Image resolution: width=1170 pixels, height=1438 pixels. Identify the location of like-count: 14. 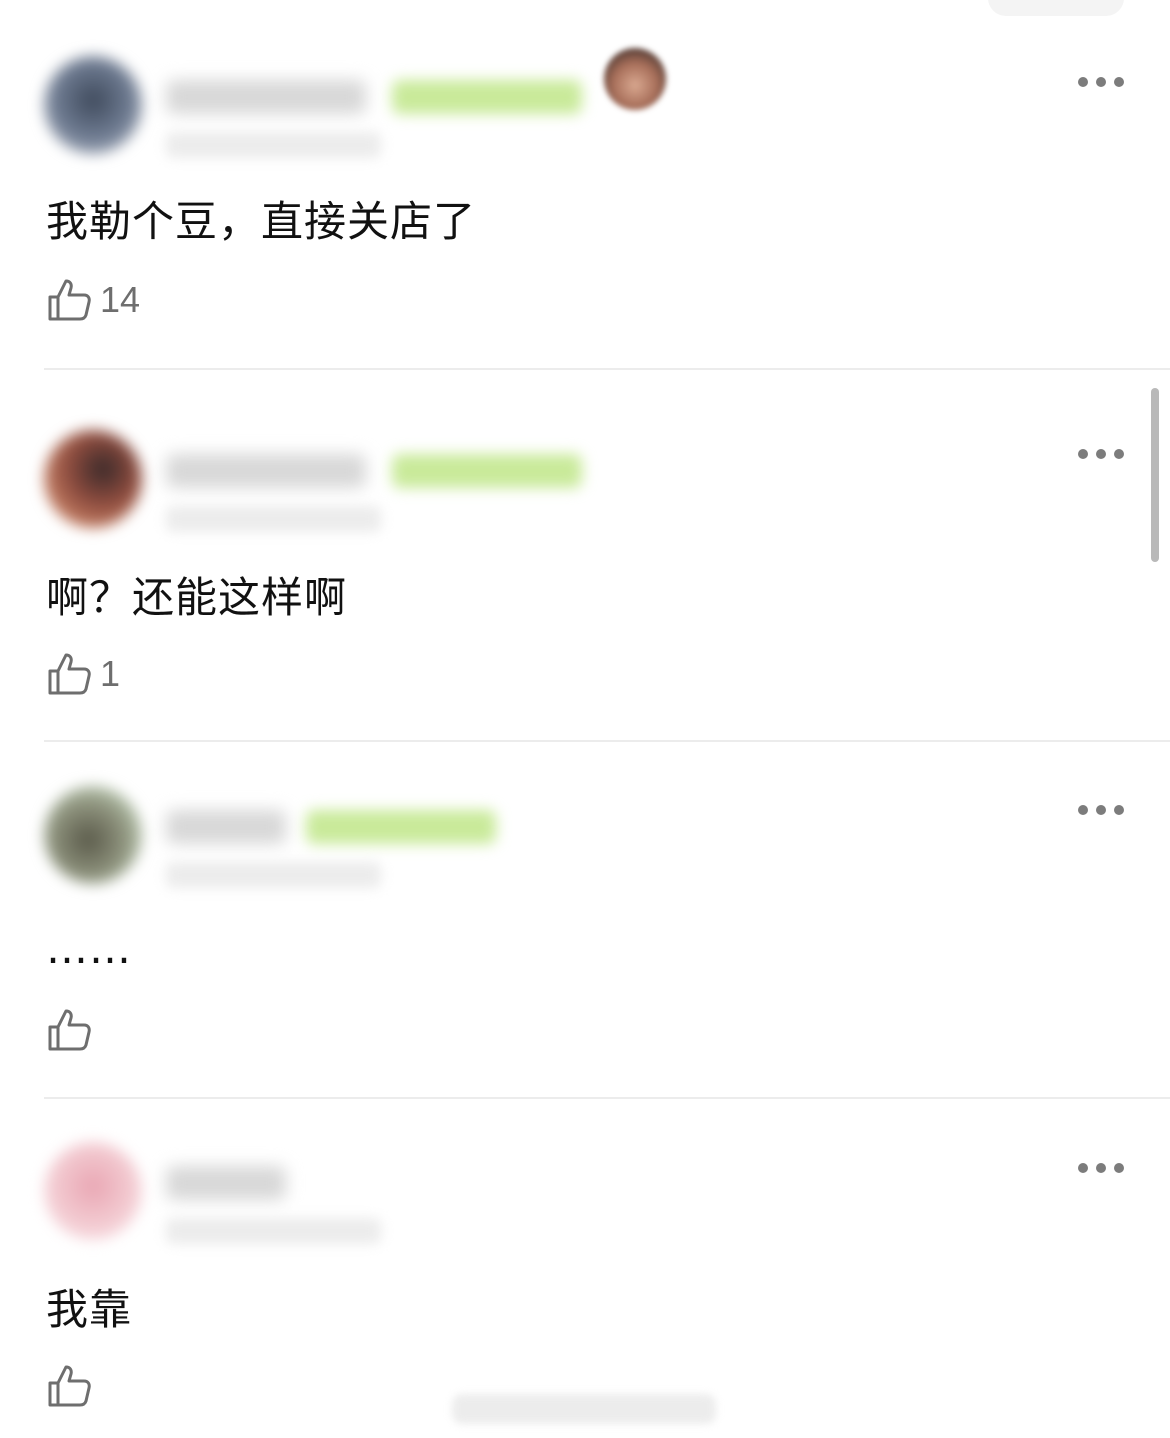
(120, 299).